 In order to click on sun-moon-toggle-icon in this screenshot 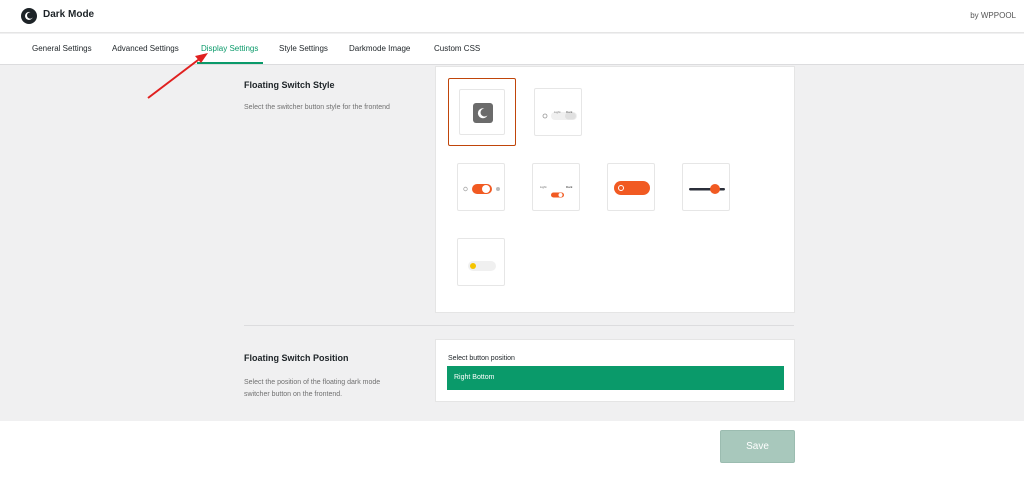, I will do `click(482, 188)`.